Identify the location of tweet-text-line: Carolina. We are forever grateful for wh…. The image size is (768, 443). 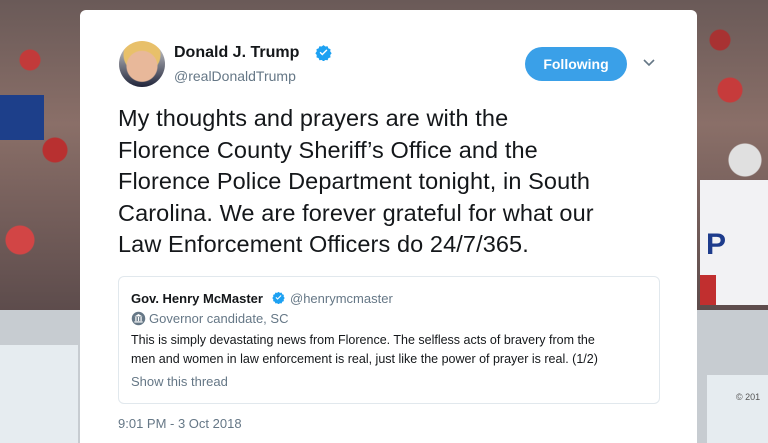
(356, 212).